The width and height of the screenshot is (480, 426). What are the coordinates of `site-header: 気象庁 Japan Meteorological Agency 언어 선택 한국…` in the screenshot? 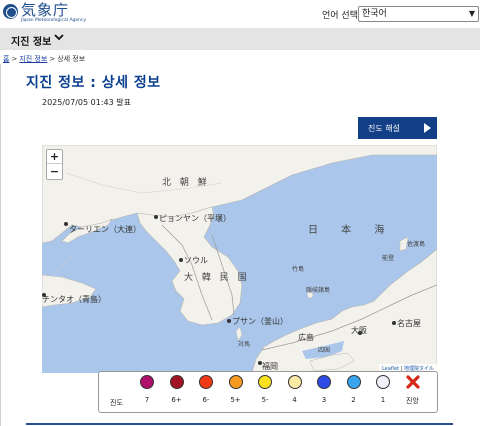 It's located at (240, 14).